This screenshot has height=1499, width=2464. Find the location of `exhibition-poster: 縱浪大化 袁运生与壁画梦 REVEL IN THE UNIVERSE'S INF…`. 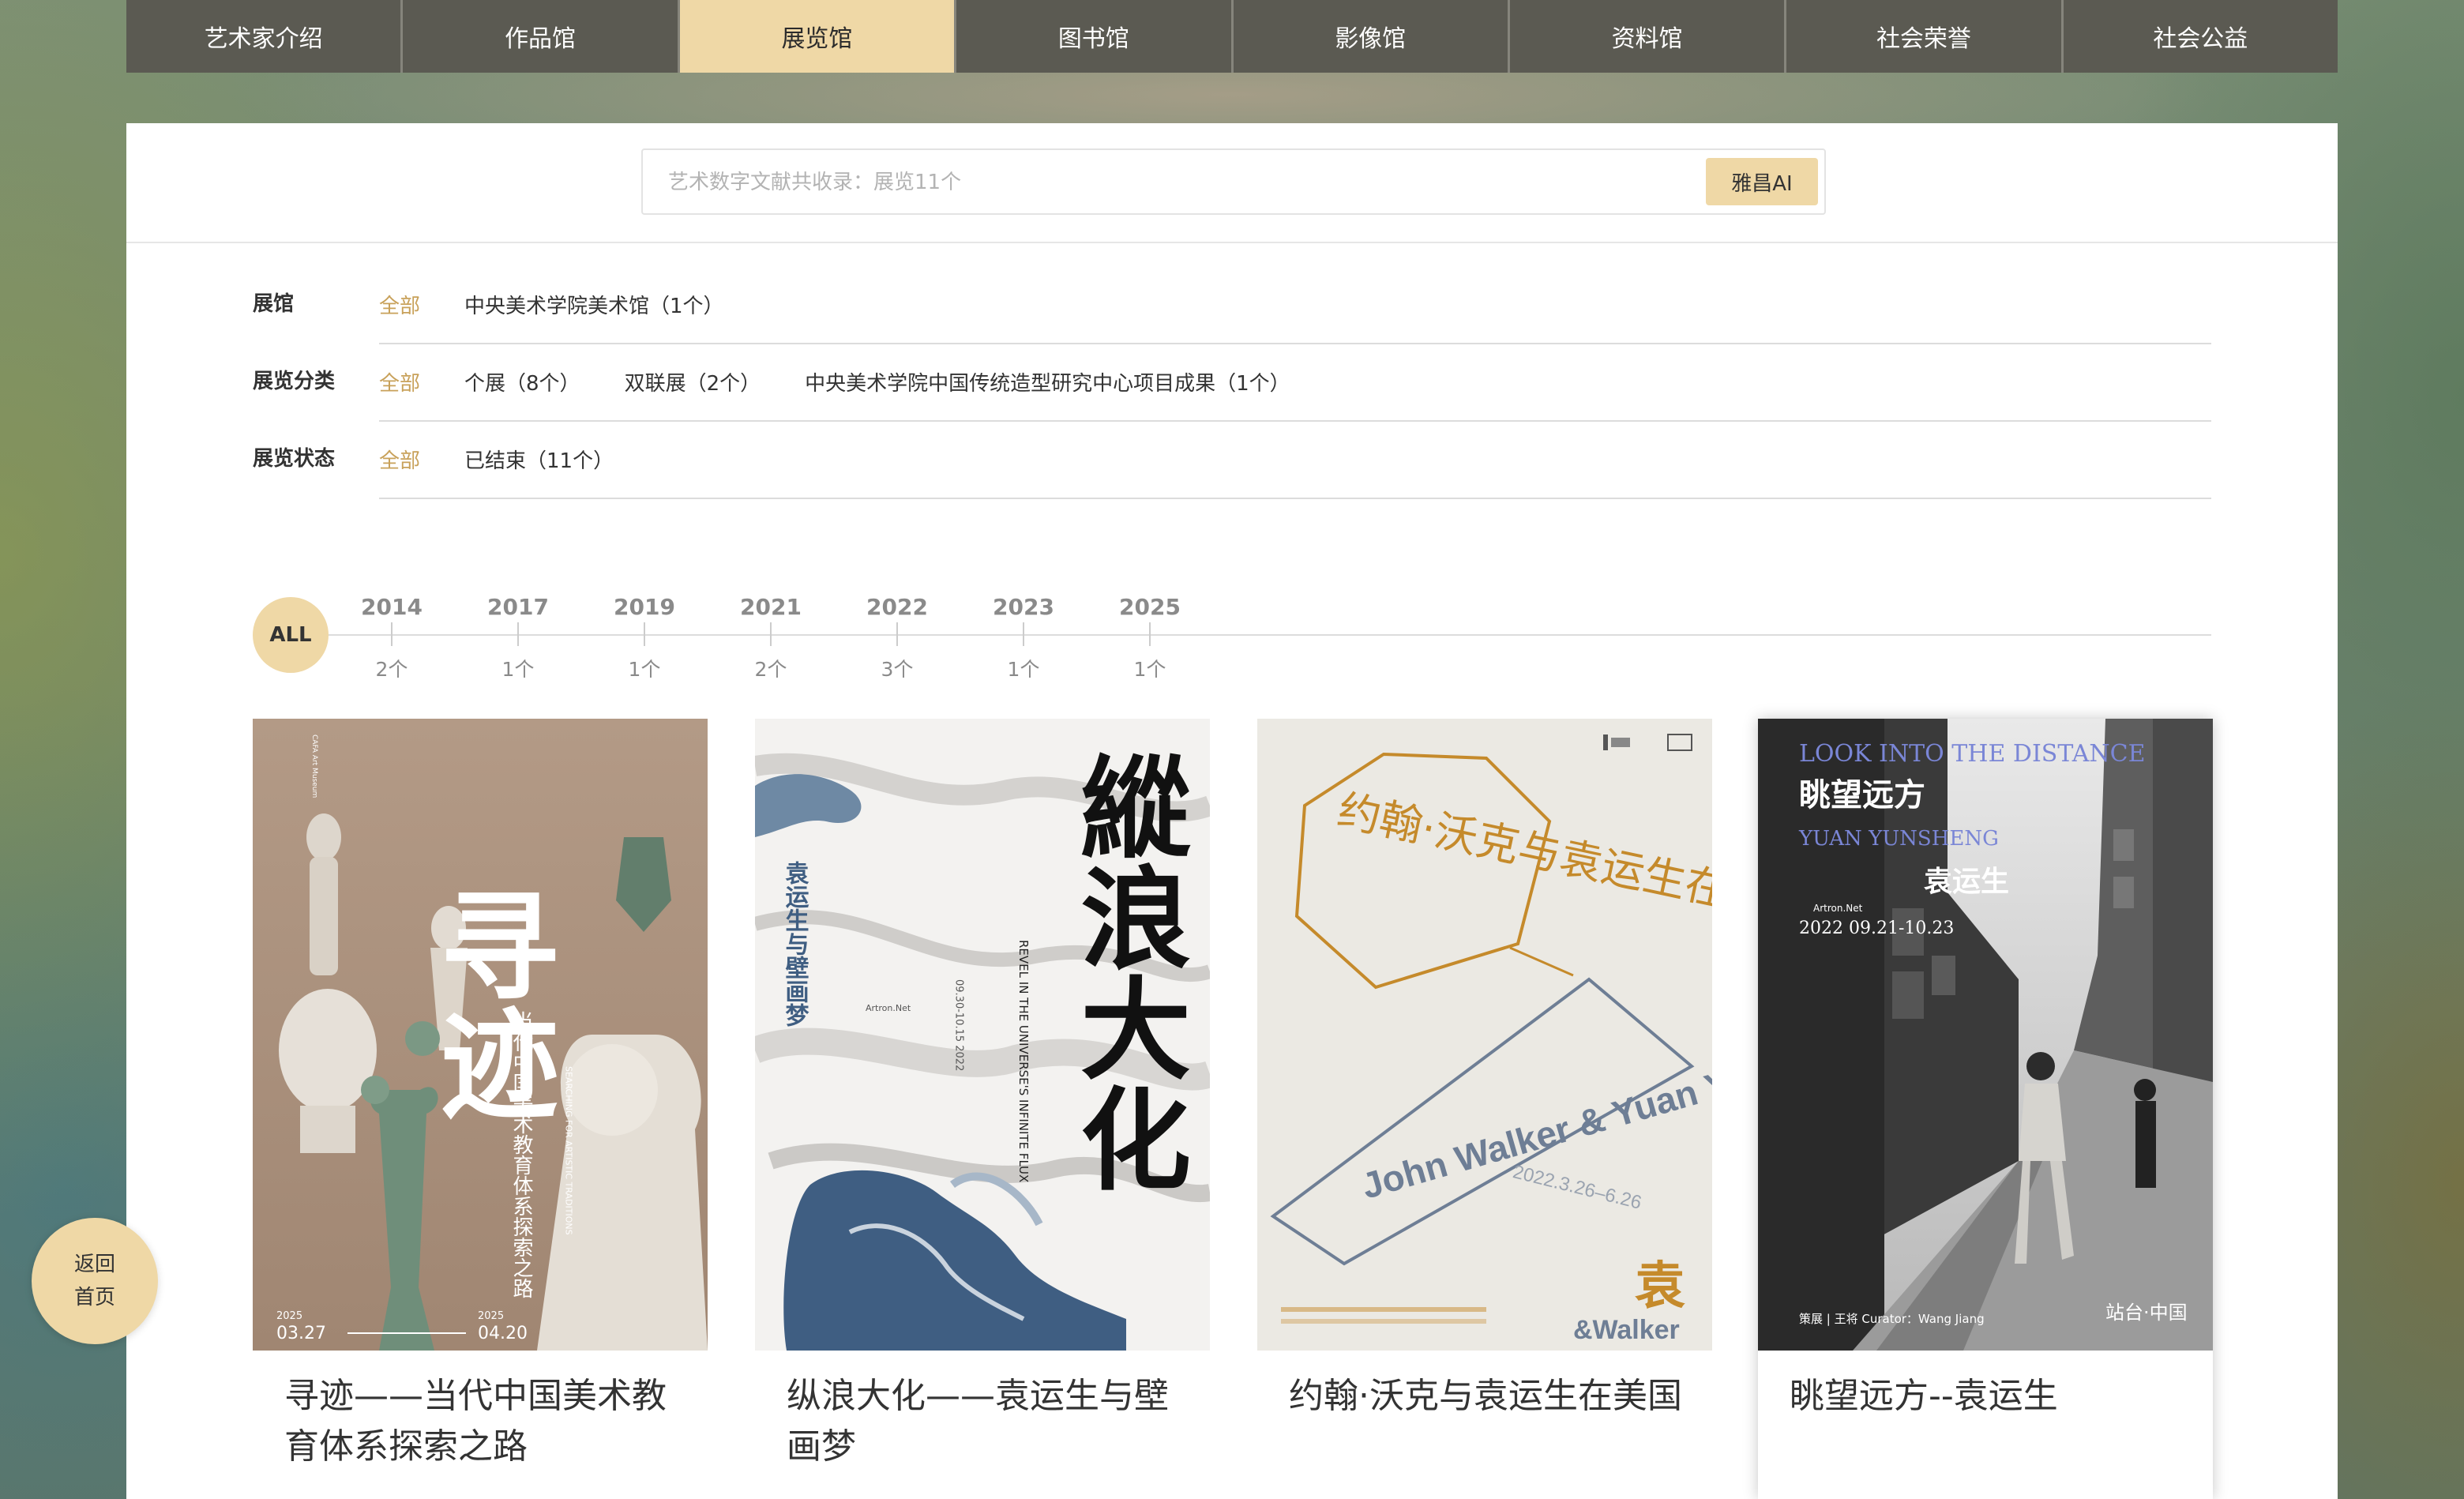

exhibition-poster: 縱浪大化 袁运生与壁画梦 REVEL IN THE UNIVERSE'S INF… is located at coordinates (982, 1035).